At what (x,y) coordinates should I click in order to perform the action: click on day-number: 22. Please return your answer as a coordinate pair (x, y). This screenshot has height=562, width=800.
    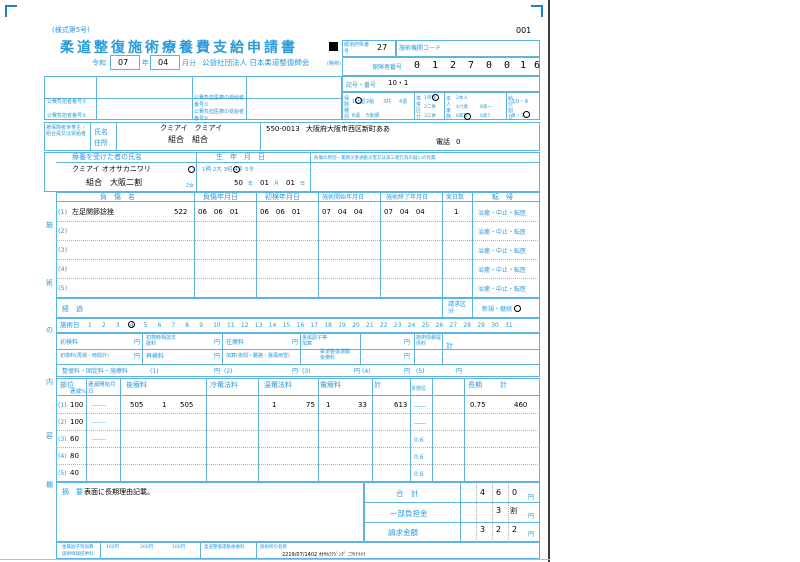
    Looking at the image, I should click on (383, 325).